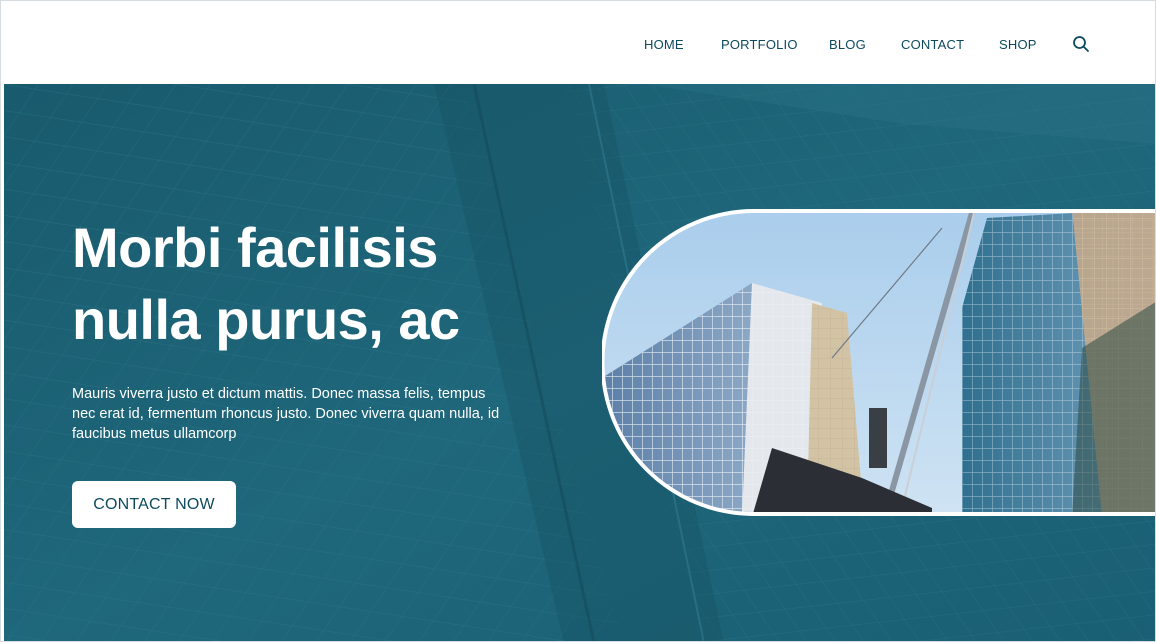  I want to click on site-header: HOME PORTFOLIO BLOG CONTACT SHOP, so click(578, 42).